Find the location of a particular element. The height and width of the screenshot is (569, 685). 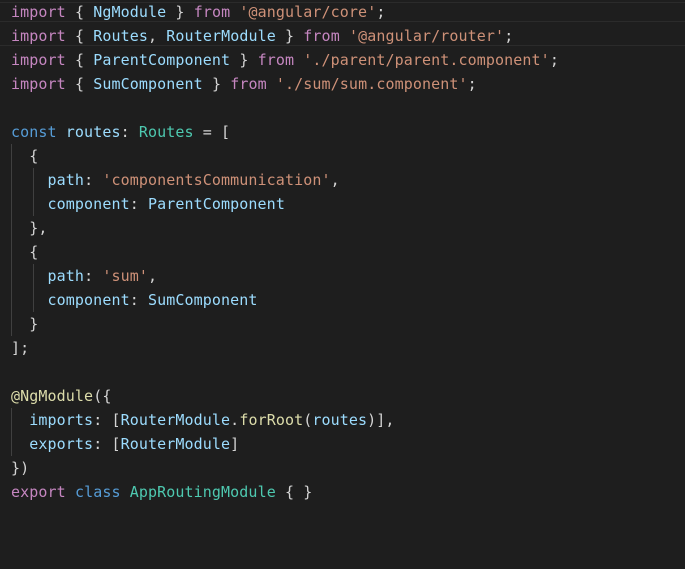

code-line: exports: [RouterModule] is located at coordinates (342, 444).